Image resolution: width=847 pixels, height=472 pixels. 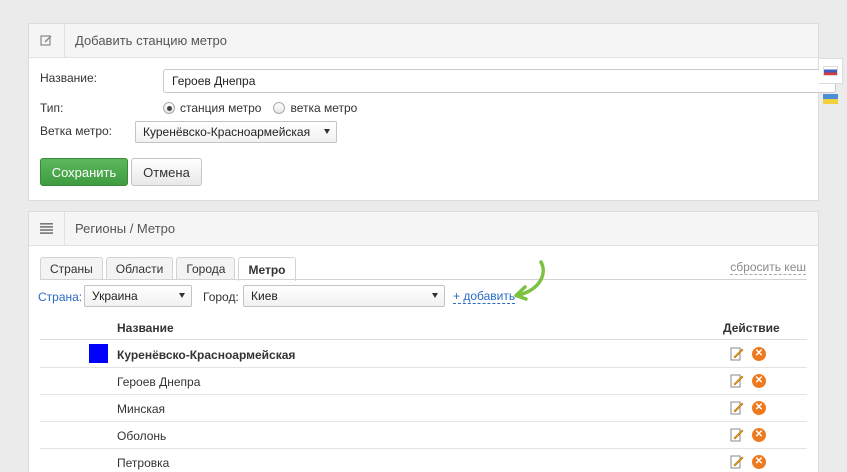 What do you see at coordinates (151, 40) in the screenshot?
I see `add-station-title: Добавить станцию метро` at bounding box center [151, 40].